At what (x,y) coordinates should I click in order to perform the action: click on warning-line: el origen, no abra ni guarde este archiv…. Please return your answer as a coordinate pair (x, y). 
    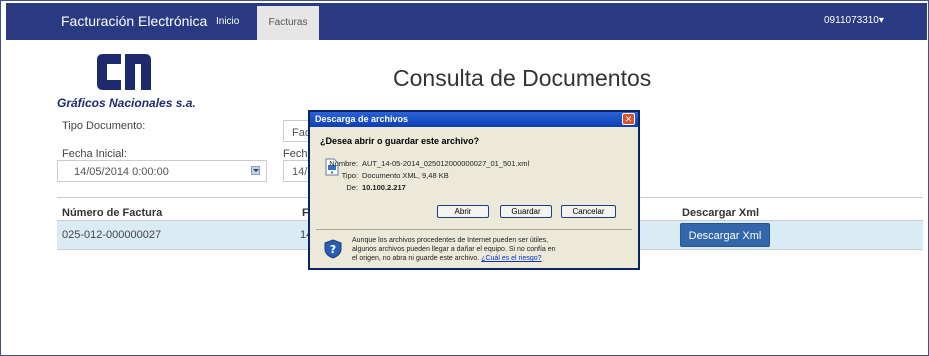
    Looking at the image, I should click on (487, 258).